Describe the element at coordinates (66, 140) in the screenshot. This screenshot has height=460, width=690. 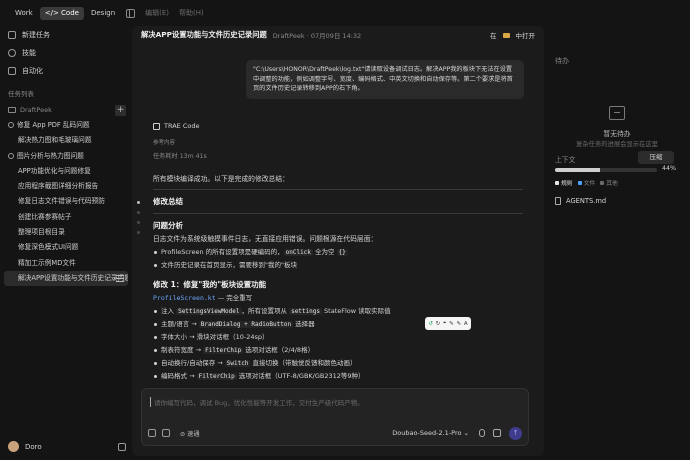
I see `task-item: 解决热力图和毛玻璃问题` at that location.